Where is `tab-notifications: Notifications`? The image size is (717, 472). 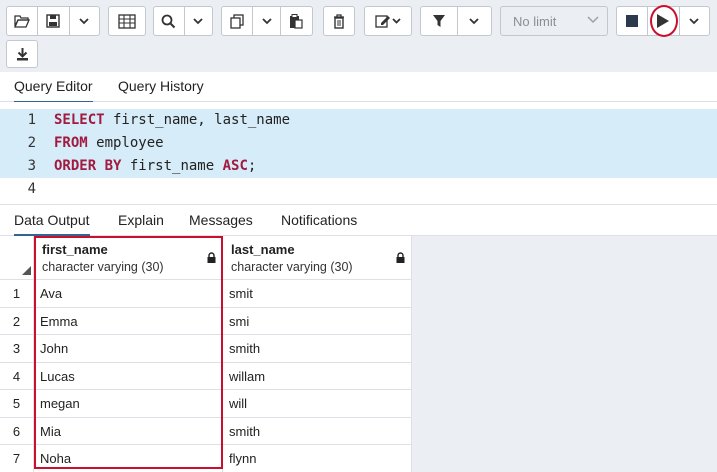
tab-notifications: Notifications is located at coordinates (319, 220).